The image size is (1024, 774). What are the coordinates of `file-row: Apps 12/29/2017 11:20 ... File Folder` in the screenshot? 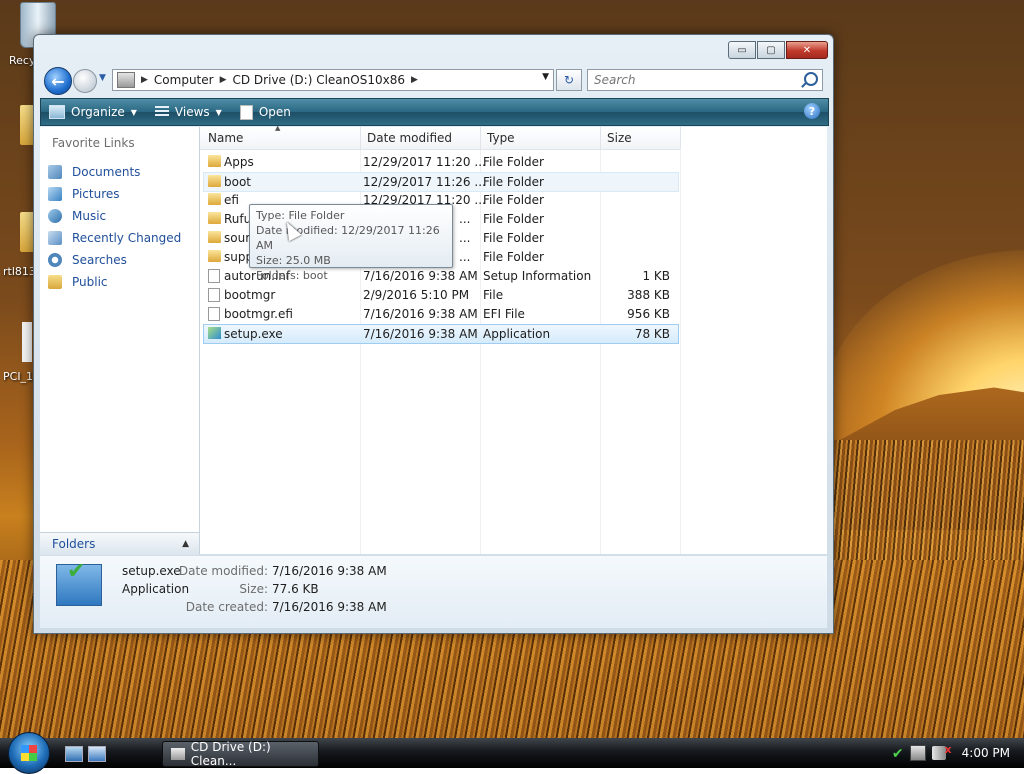 It's located at (441, 162).